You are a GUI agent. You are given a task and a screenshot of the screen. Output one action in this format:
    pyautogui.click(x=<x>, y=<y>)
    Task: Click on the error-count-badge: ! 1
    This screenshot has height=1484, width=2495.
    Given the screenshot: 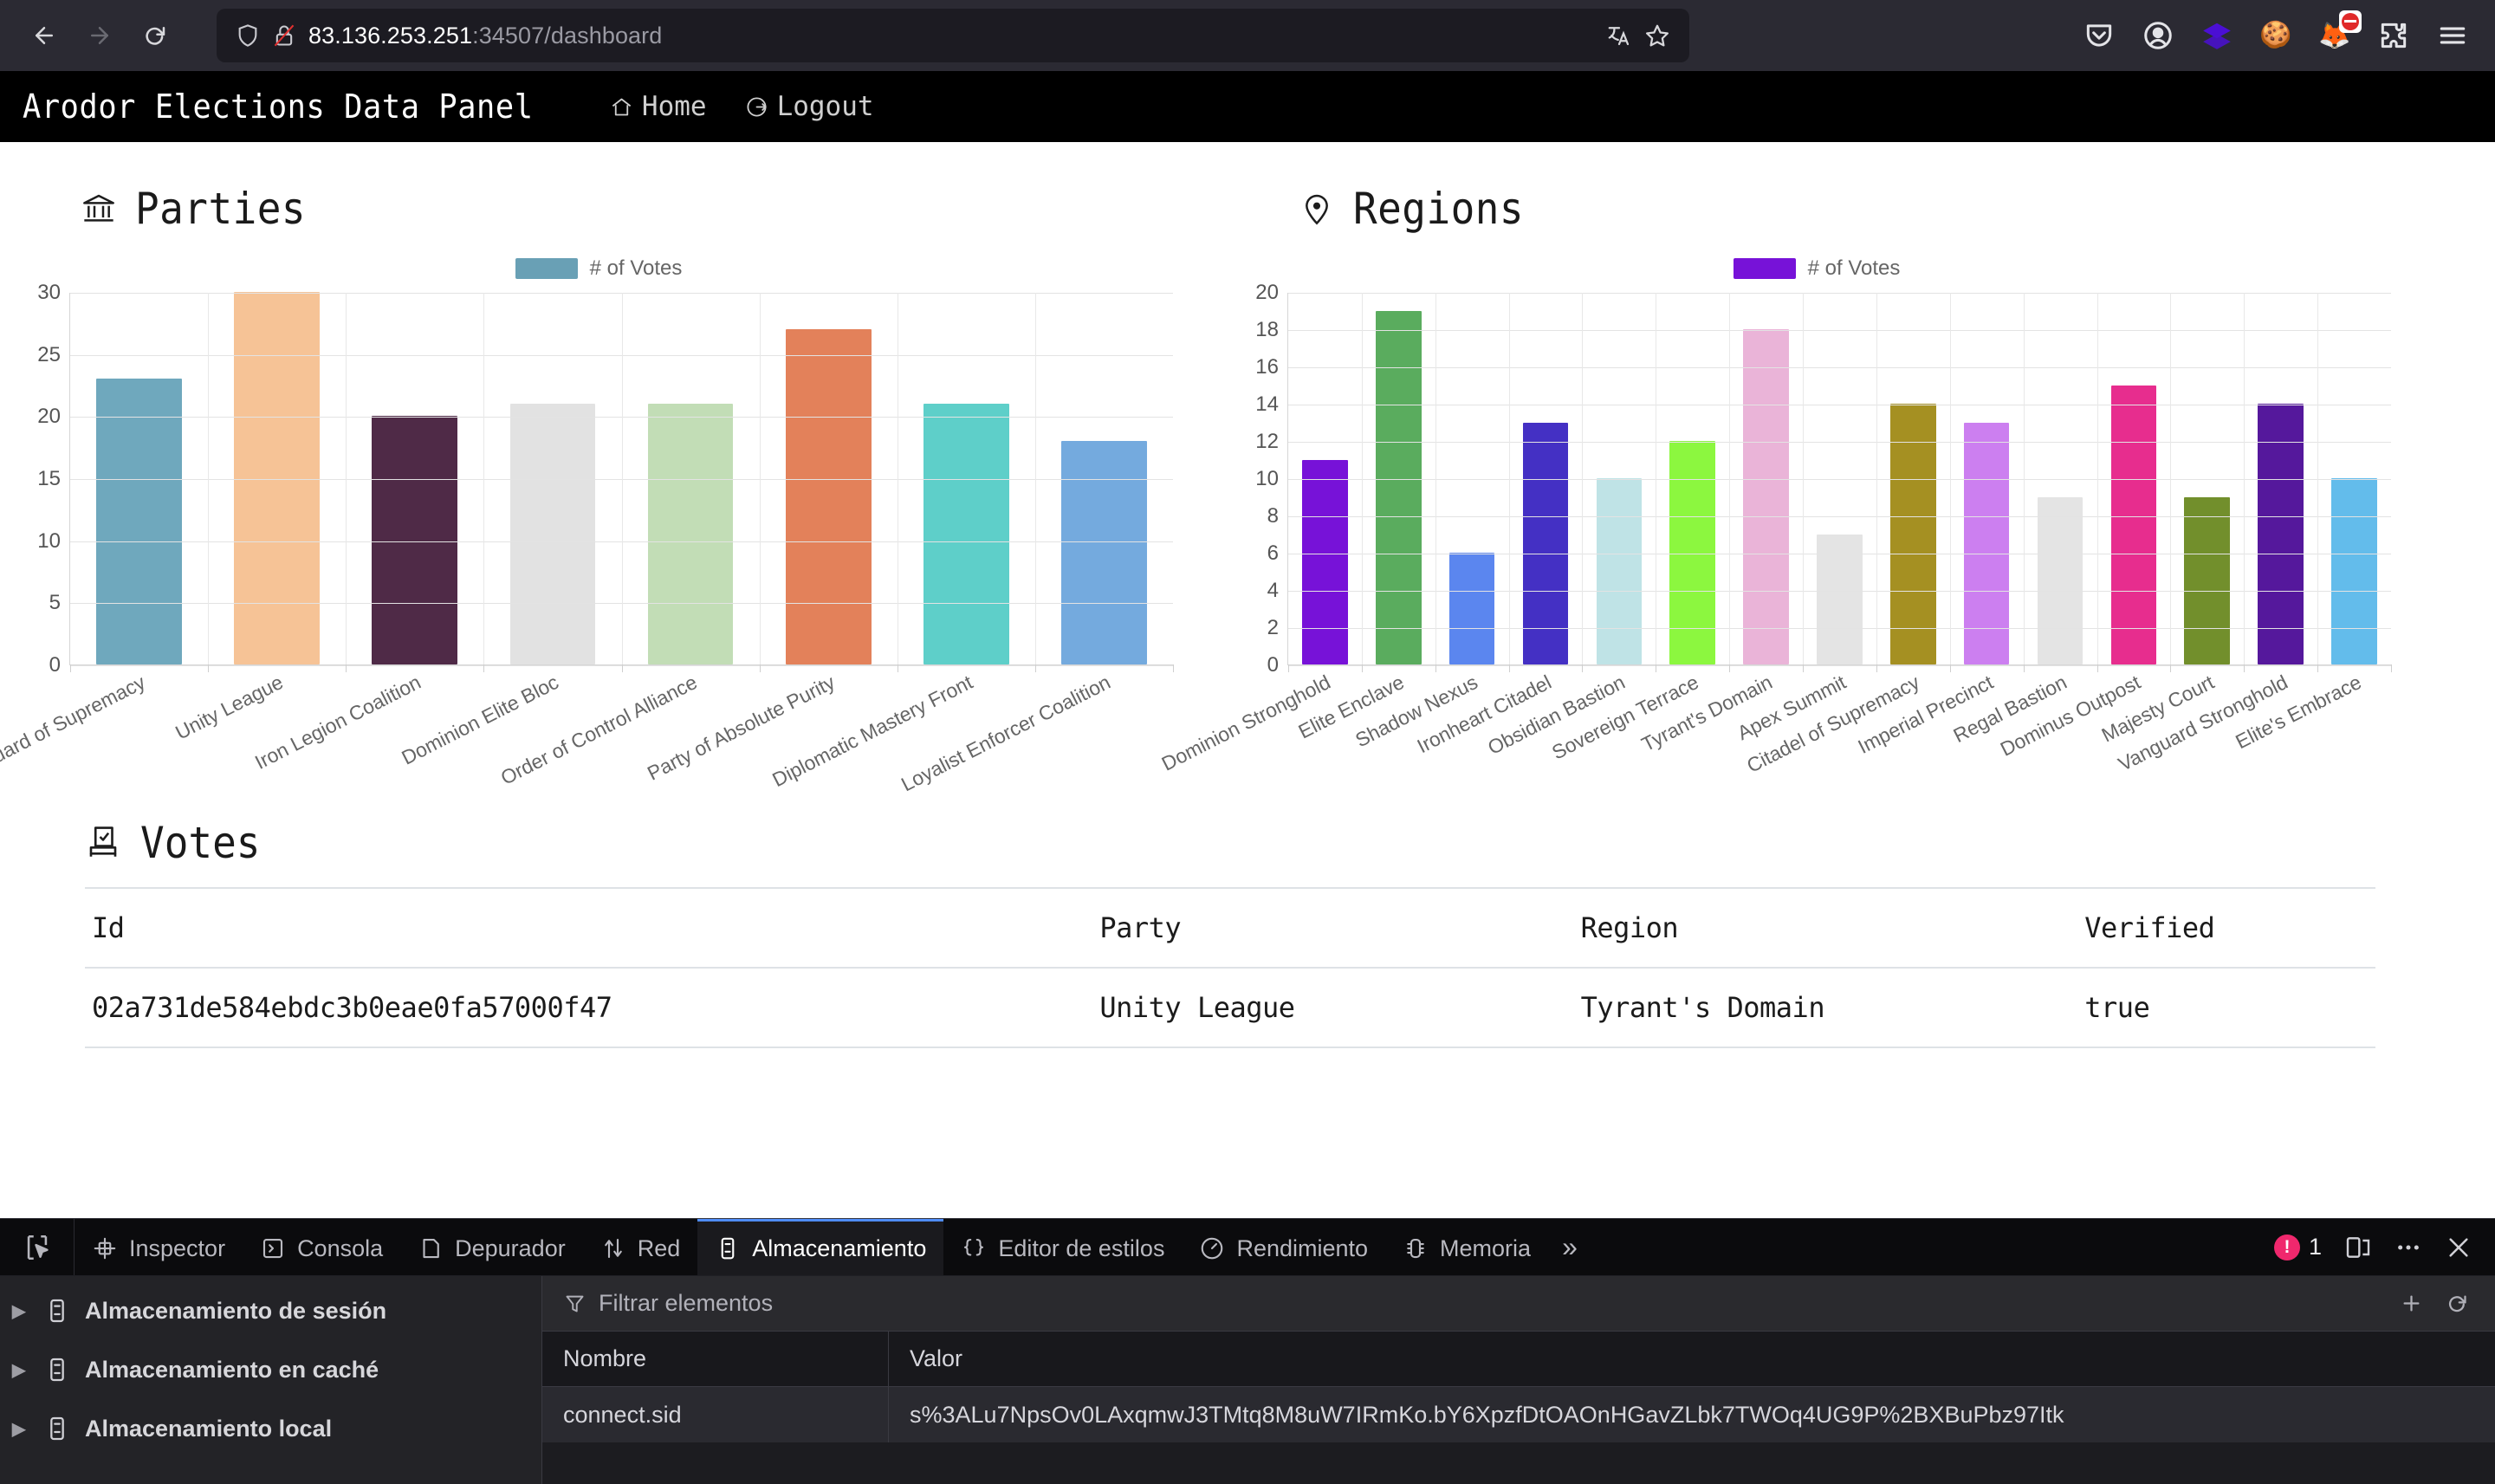 What is the action you would take?
    pyautogui.click(x=2298, y=1247)
    